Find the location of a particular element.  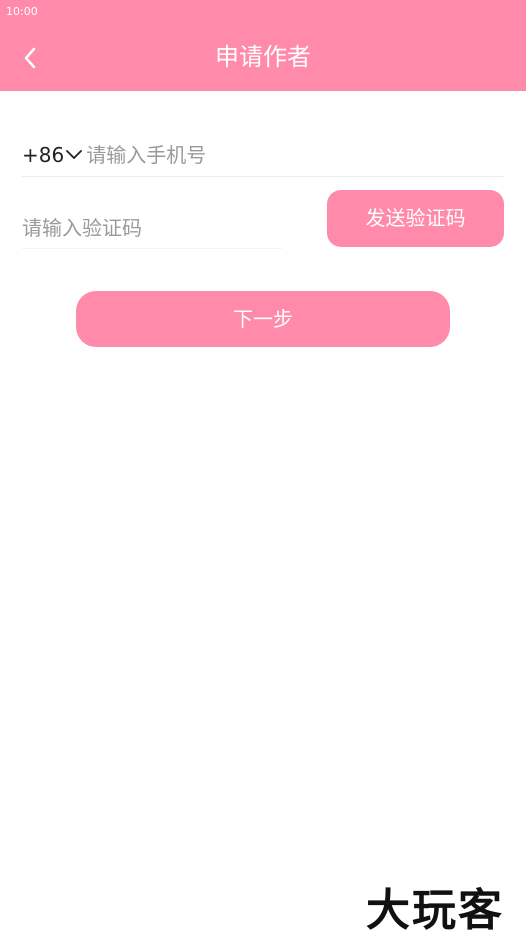

status-bar: 10:00 is located at coordinates (263, 12).